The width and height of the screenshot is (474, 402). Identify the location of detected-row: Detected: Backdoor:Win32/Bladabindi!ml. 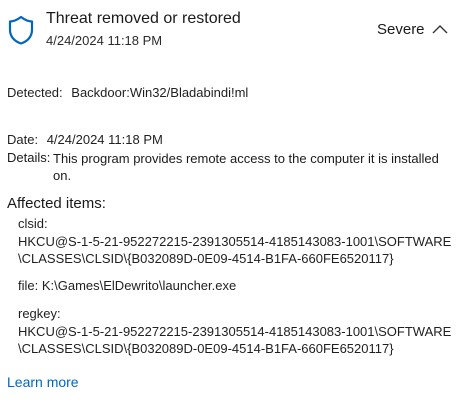
(127, 92).